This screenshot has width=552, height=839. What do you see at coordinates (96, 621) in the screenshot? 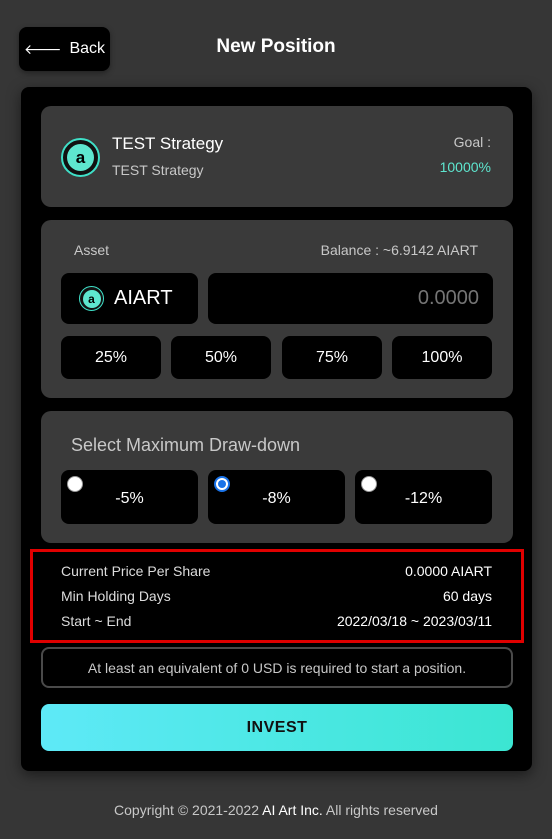
I see `period-label: Start ~ End` at bounding box center [96, 621].